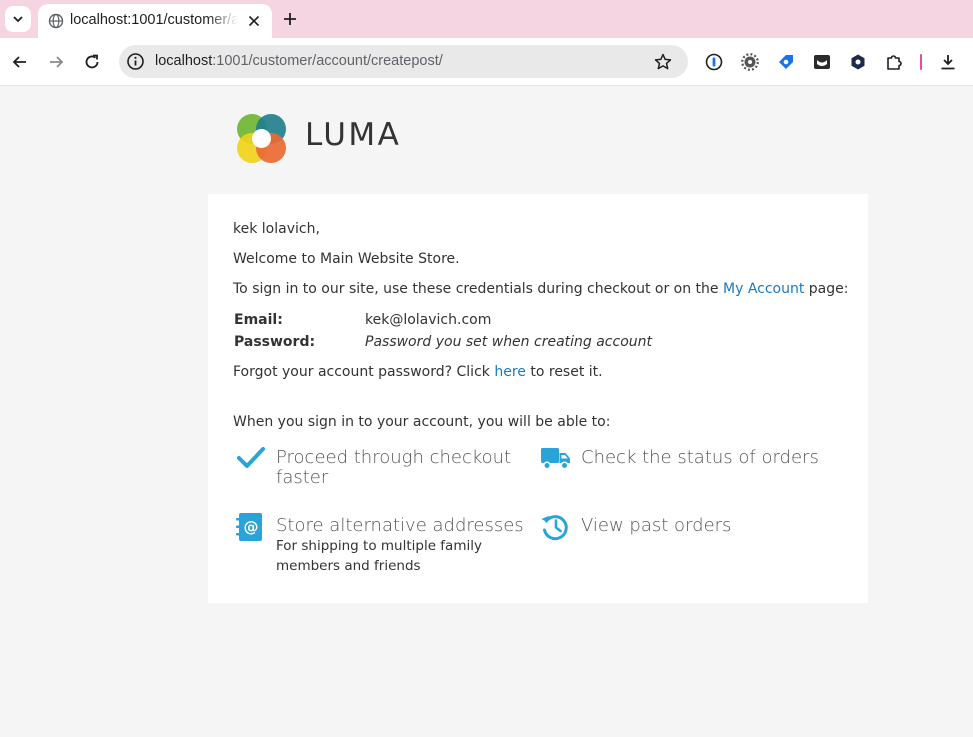  Describe the element at coordinates (428, 320) in the screenshot. I see `email-value: kek@lolavich.com` at that location.